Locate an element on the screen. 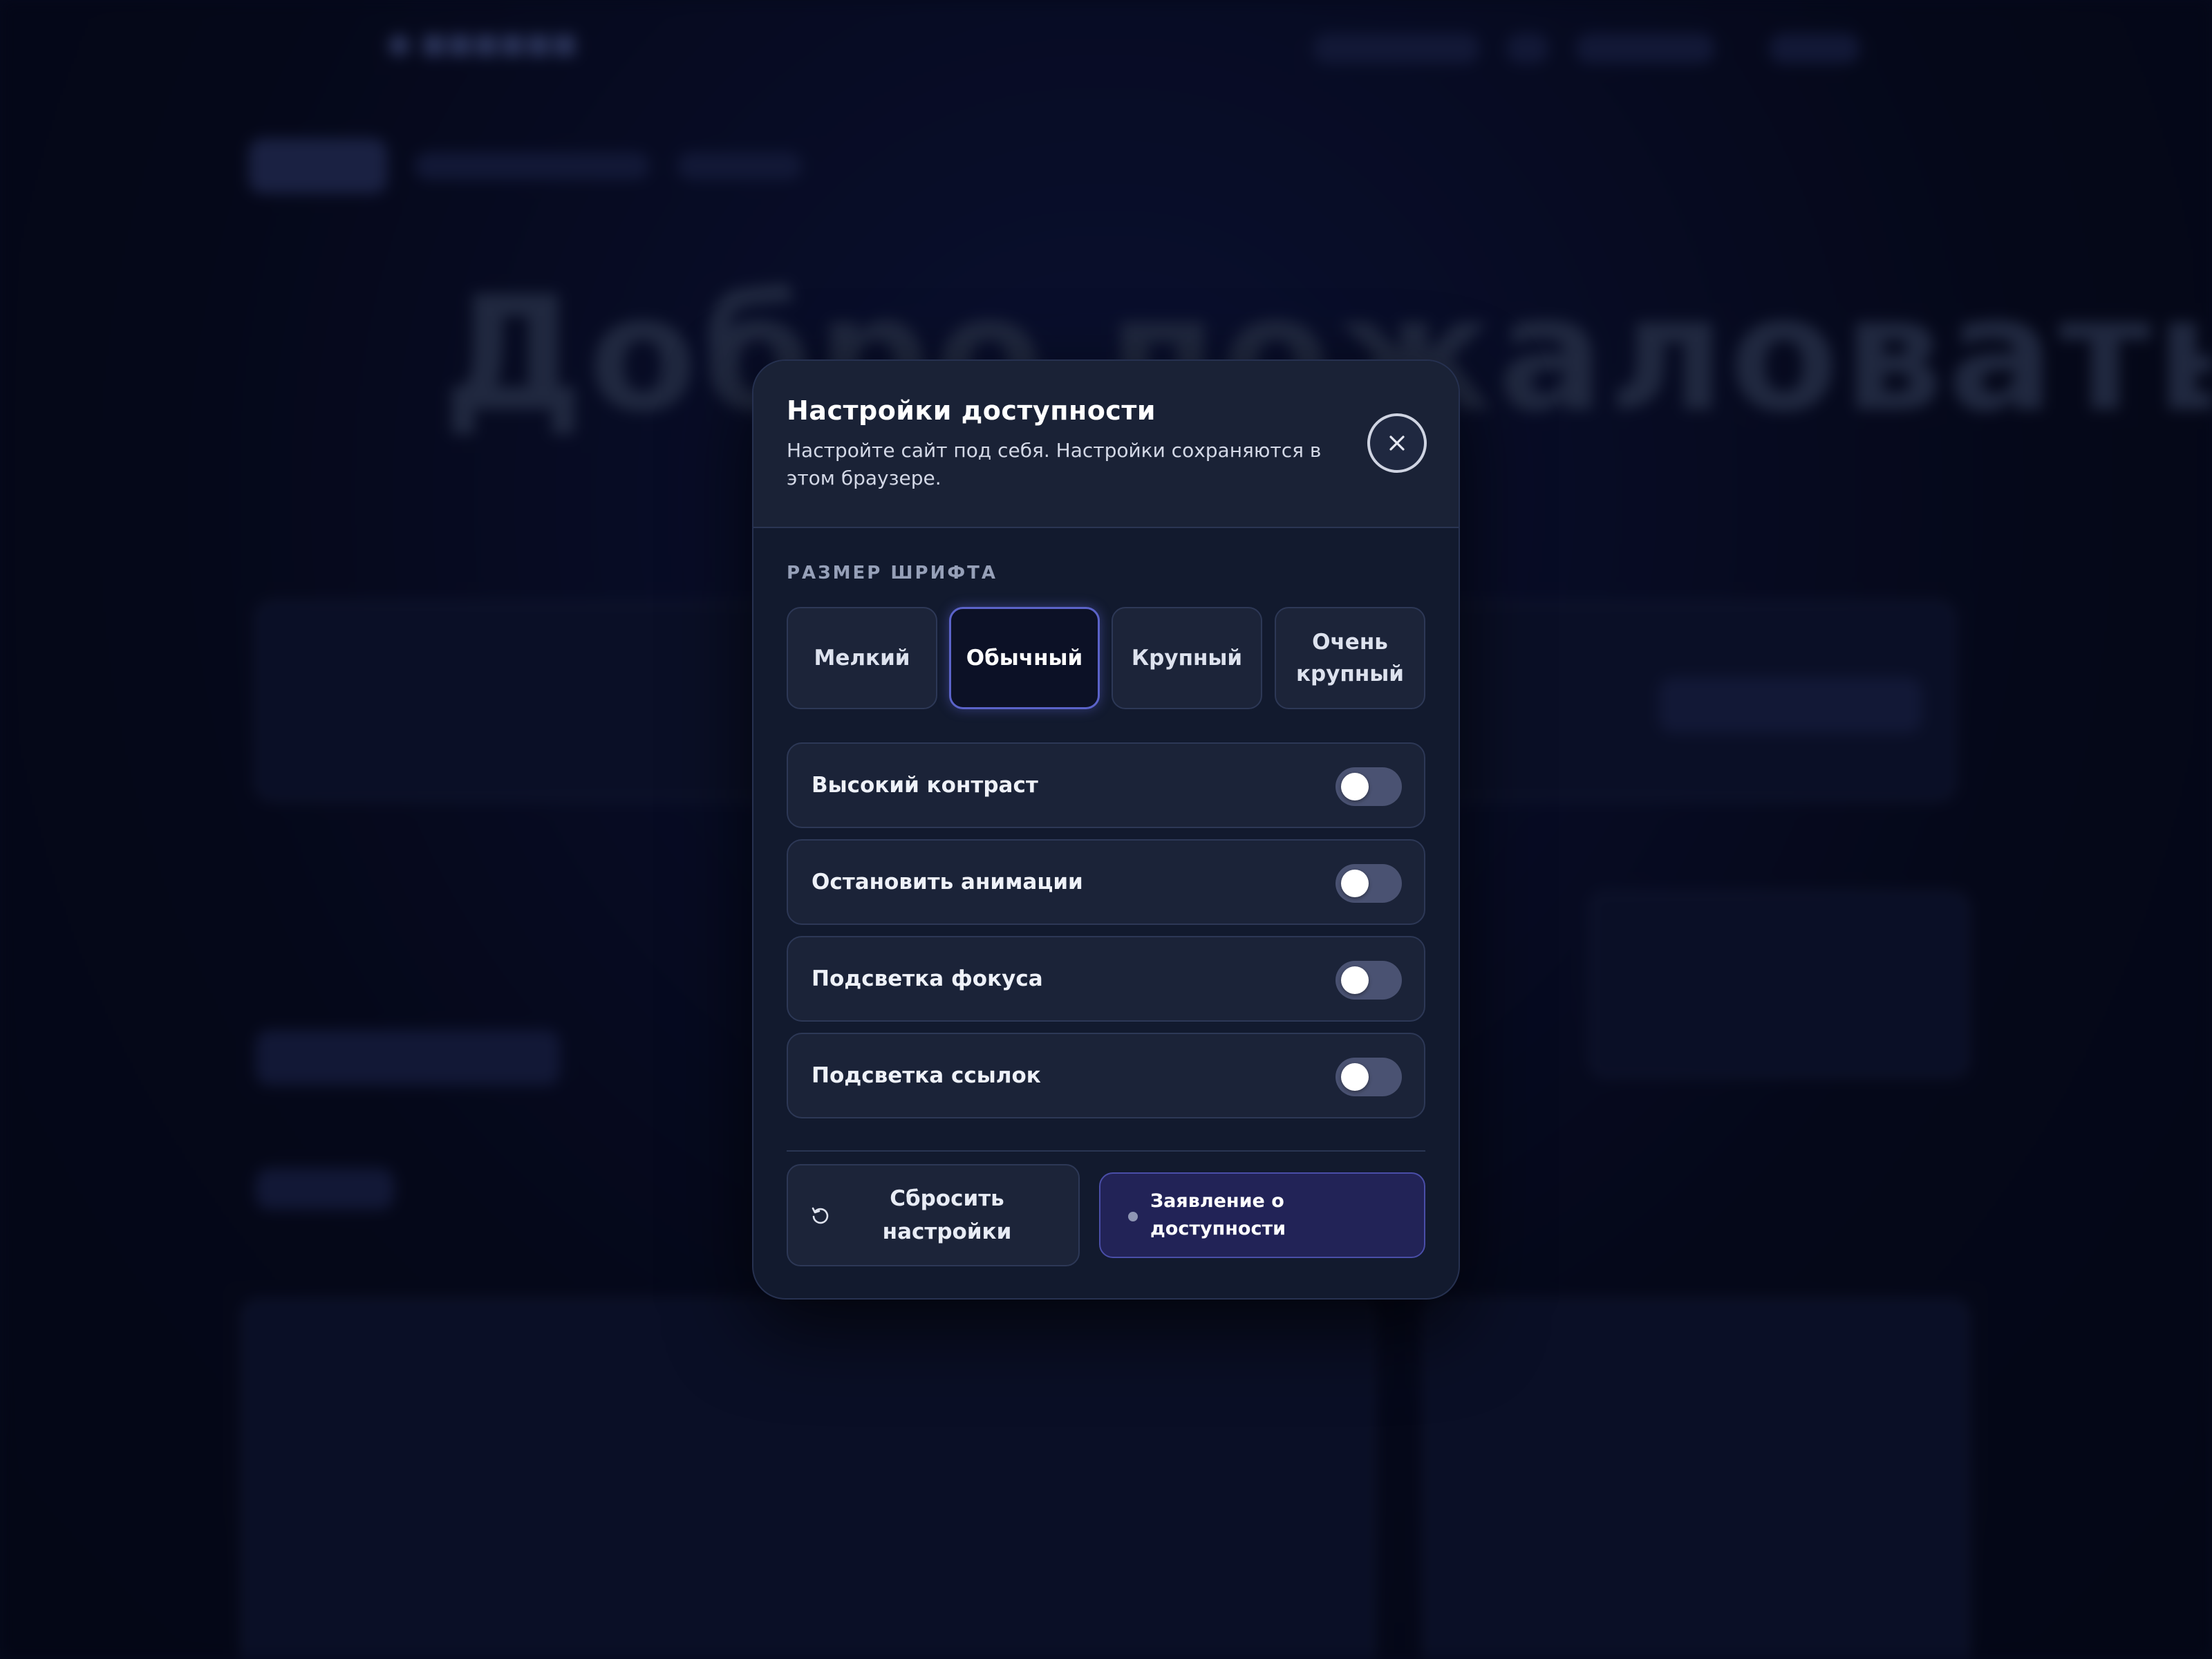  close-icon is located at coordinates (1397, 443).